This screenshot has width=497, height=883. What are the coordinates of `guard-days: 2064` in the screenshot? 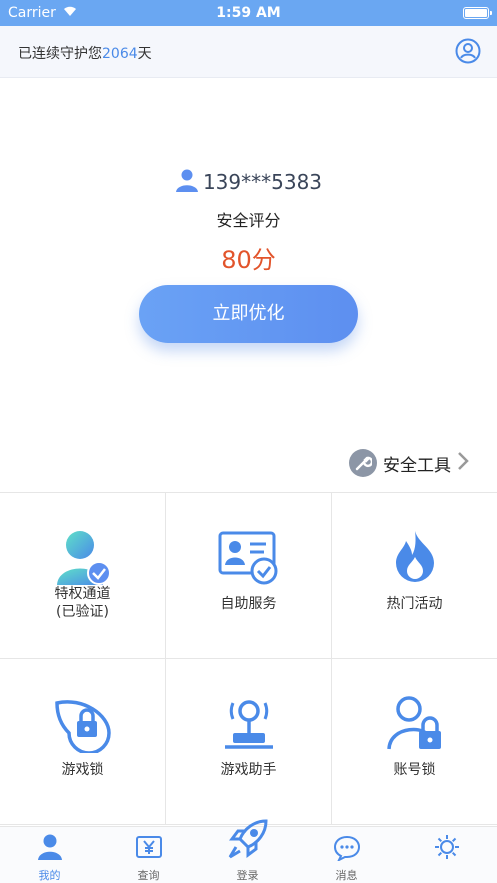 It's located at (120, 54).